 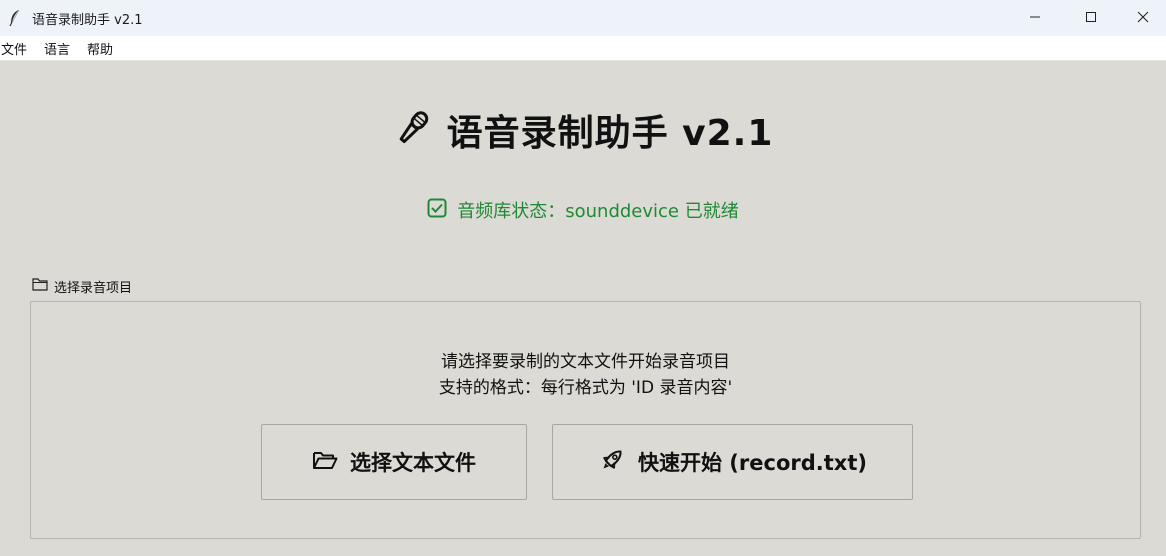 What do you see at coordinates (583, 18) in the screenshot?
I see `title-bar: 语音录制助手 v2.1` at bounding box center [583, 18].